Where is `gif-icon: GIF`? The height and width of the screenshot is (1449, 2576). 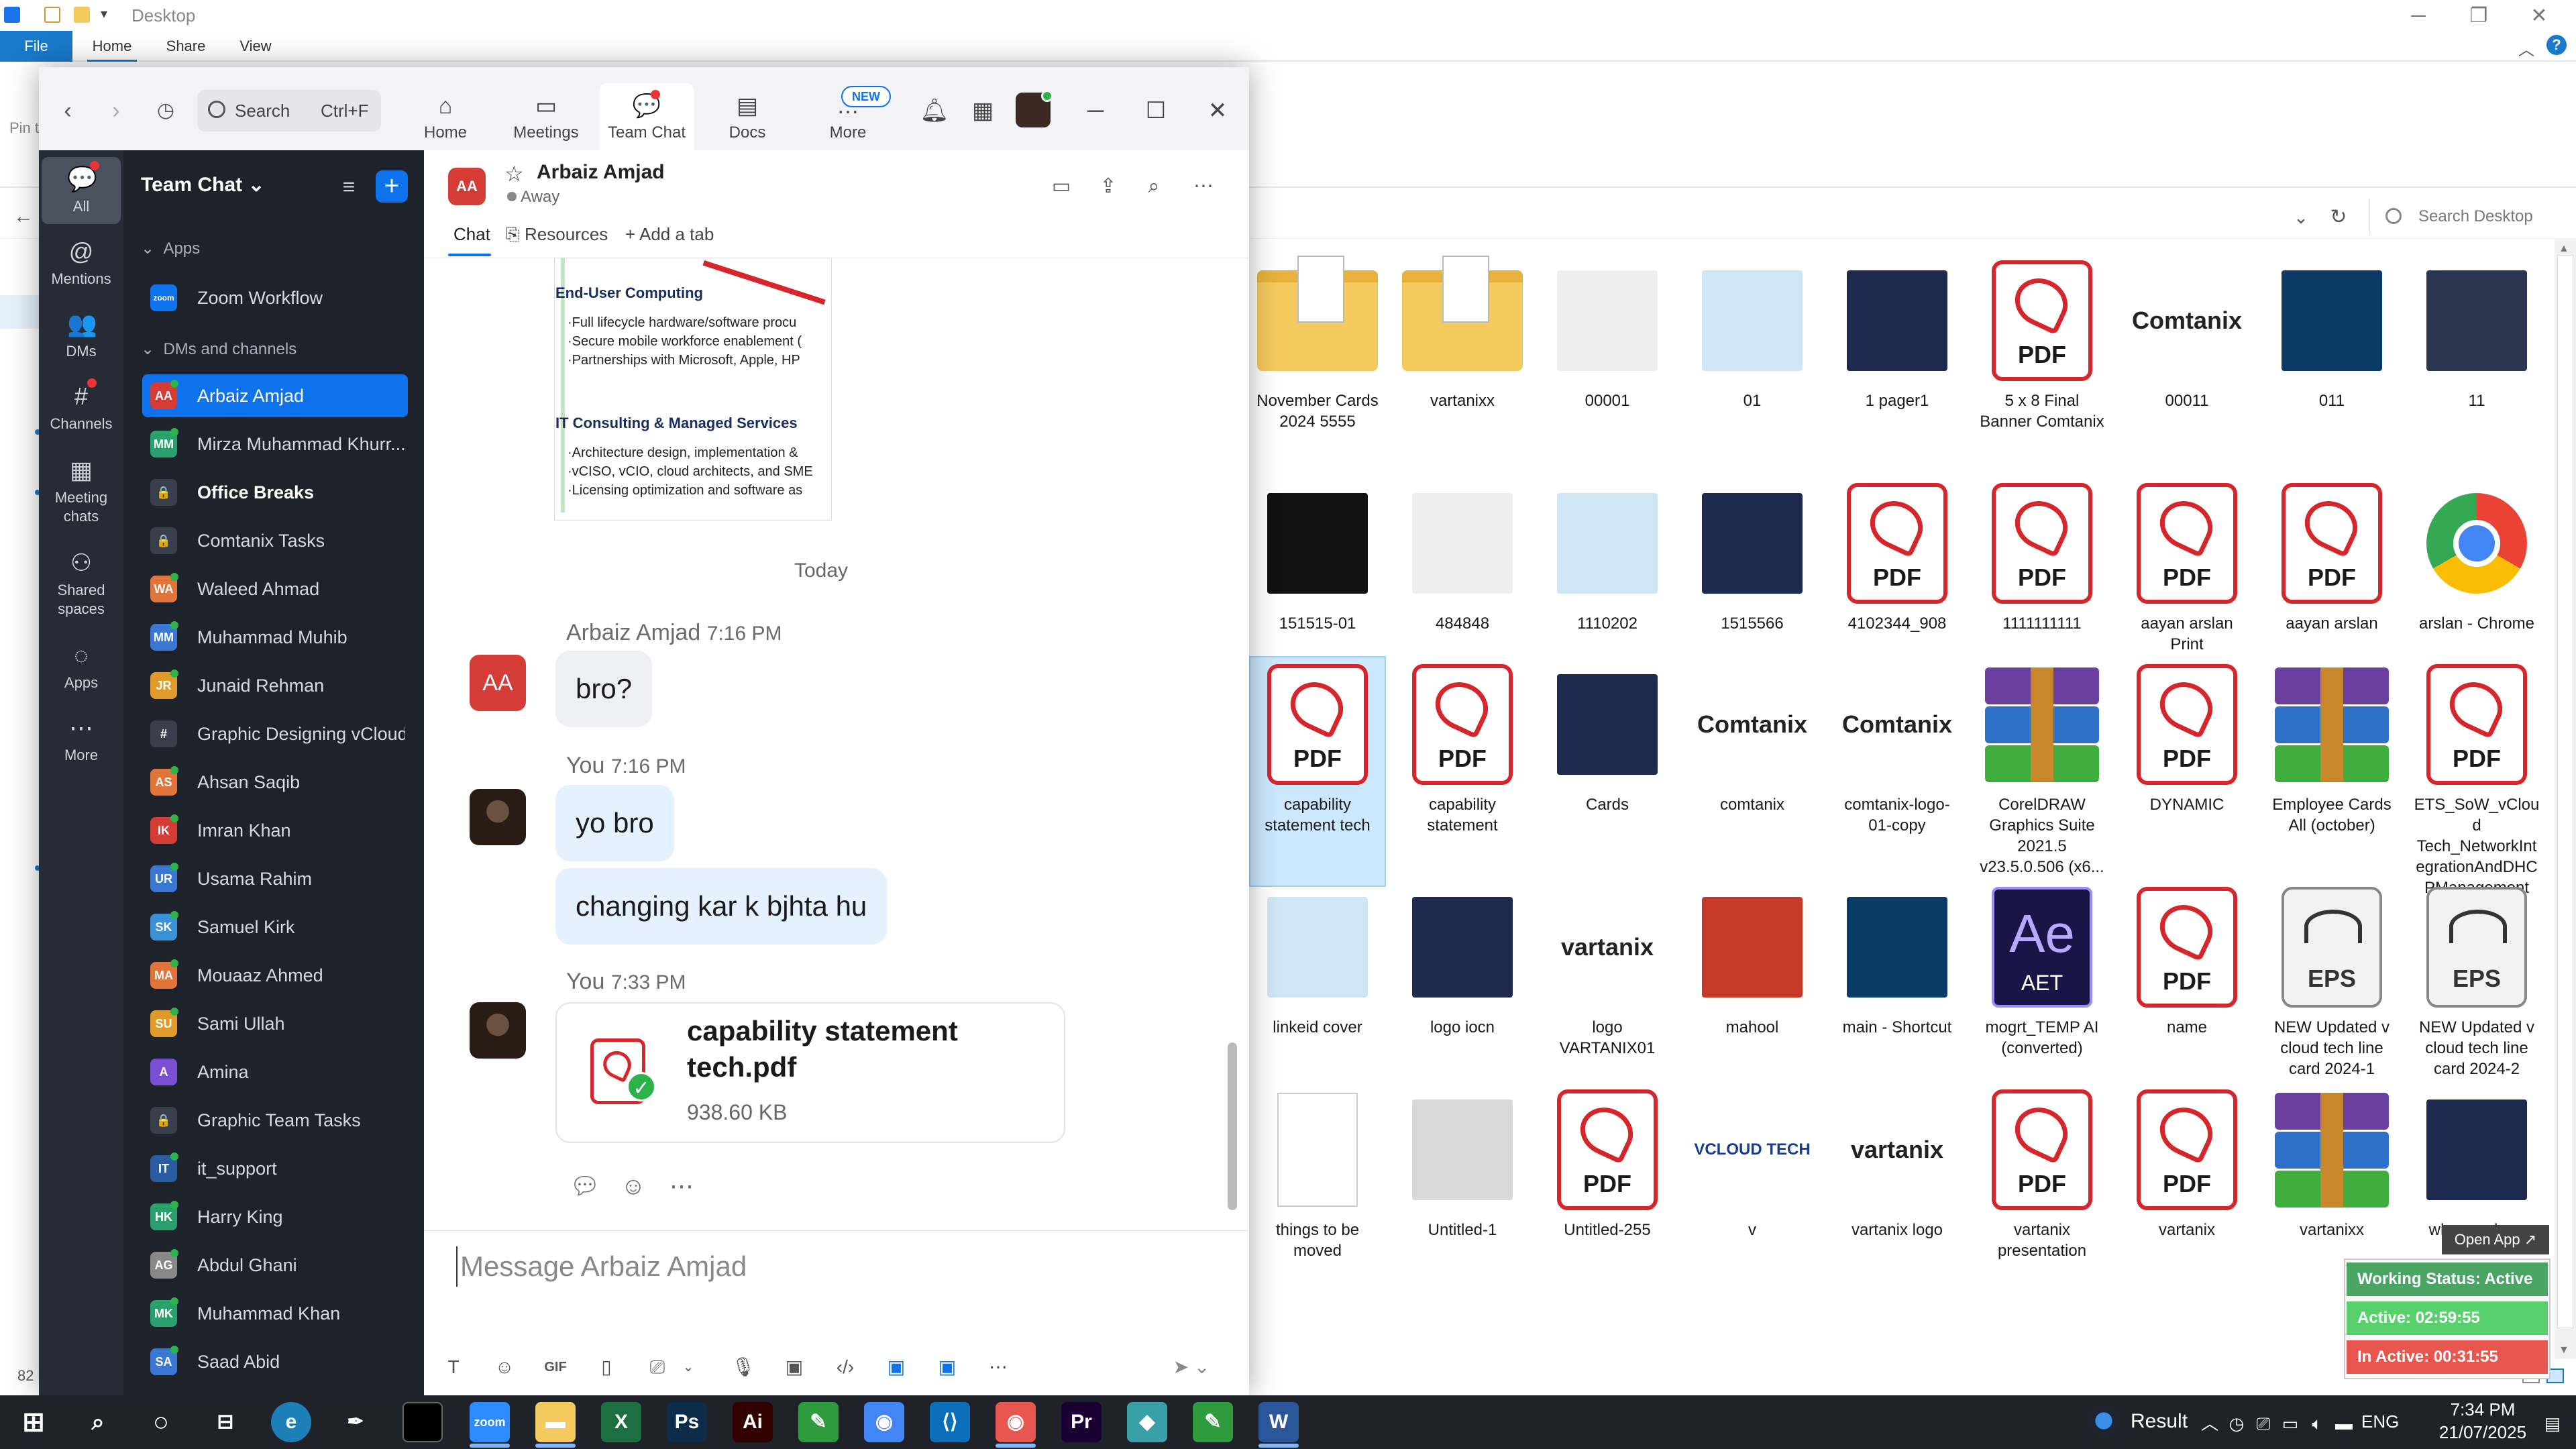
gif-icon: GIF is located at coordinates (555, 1367).